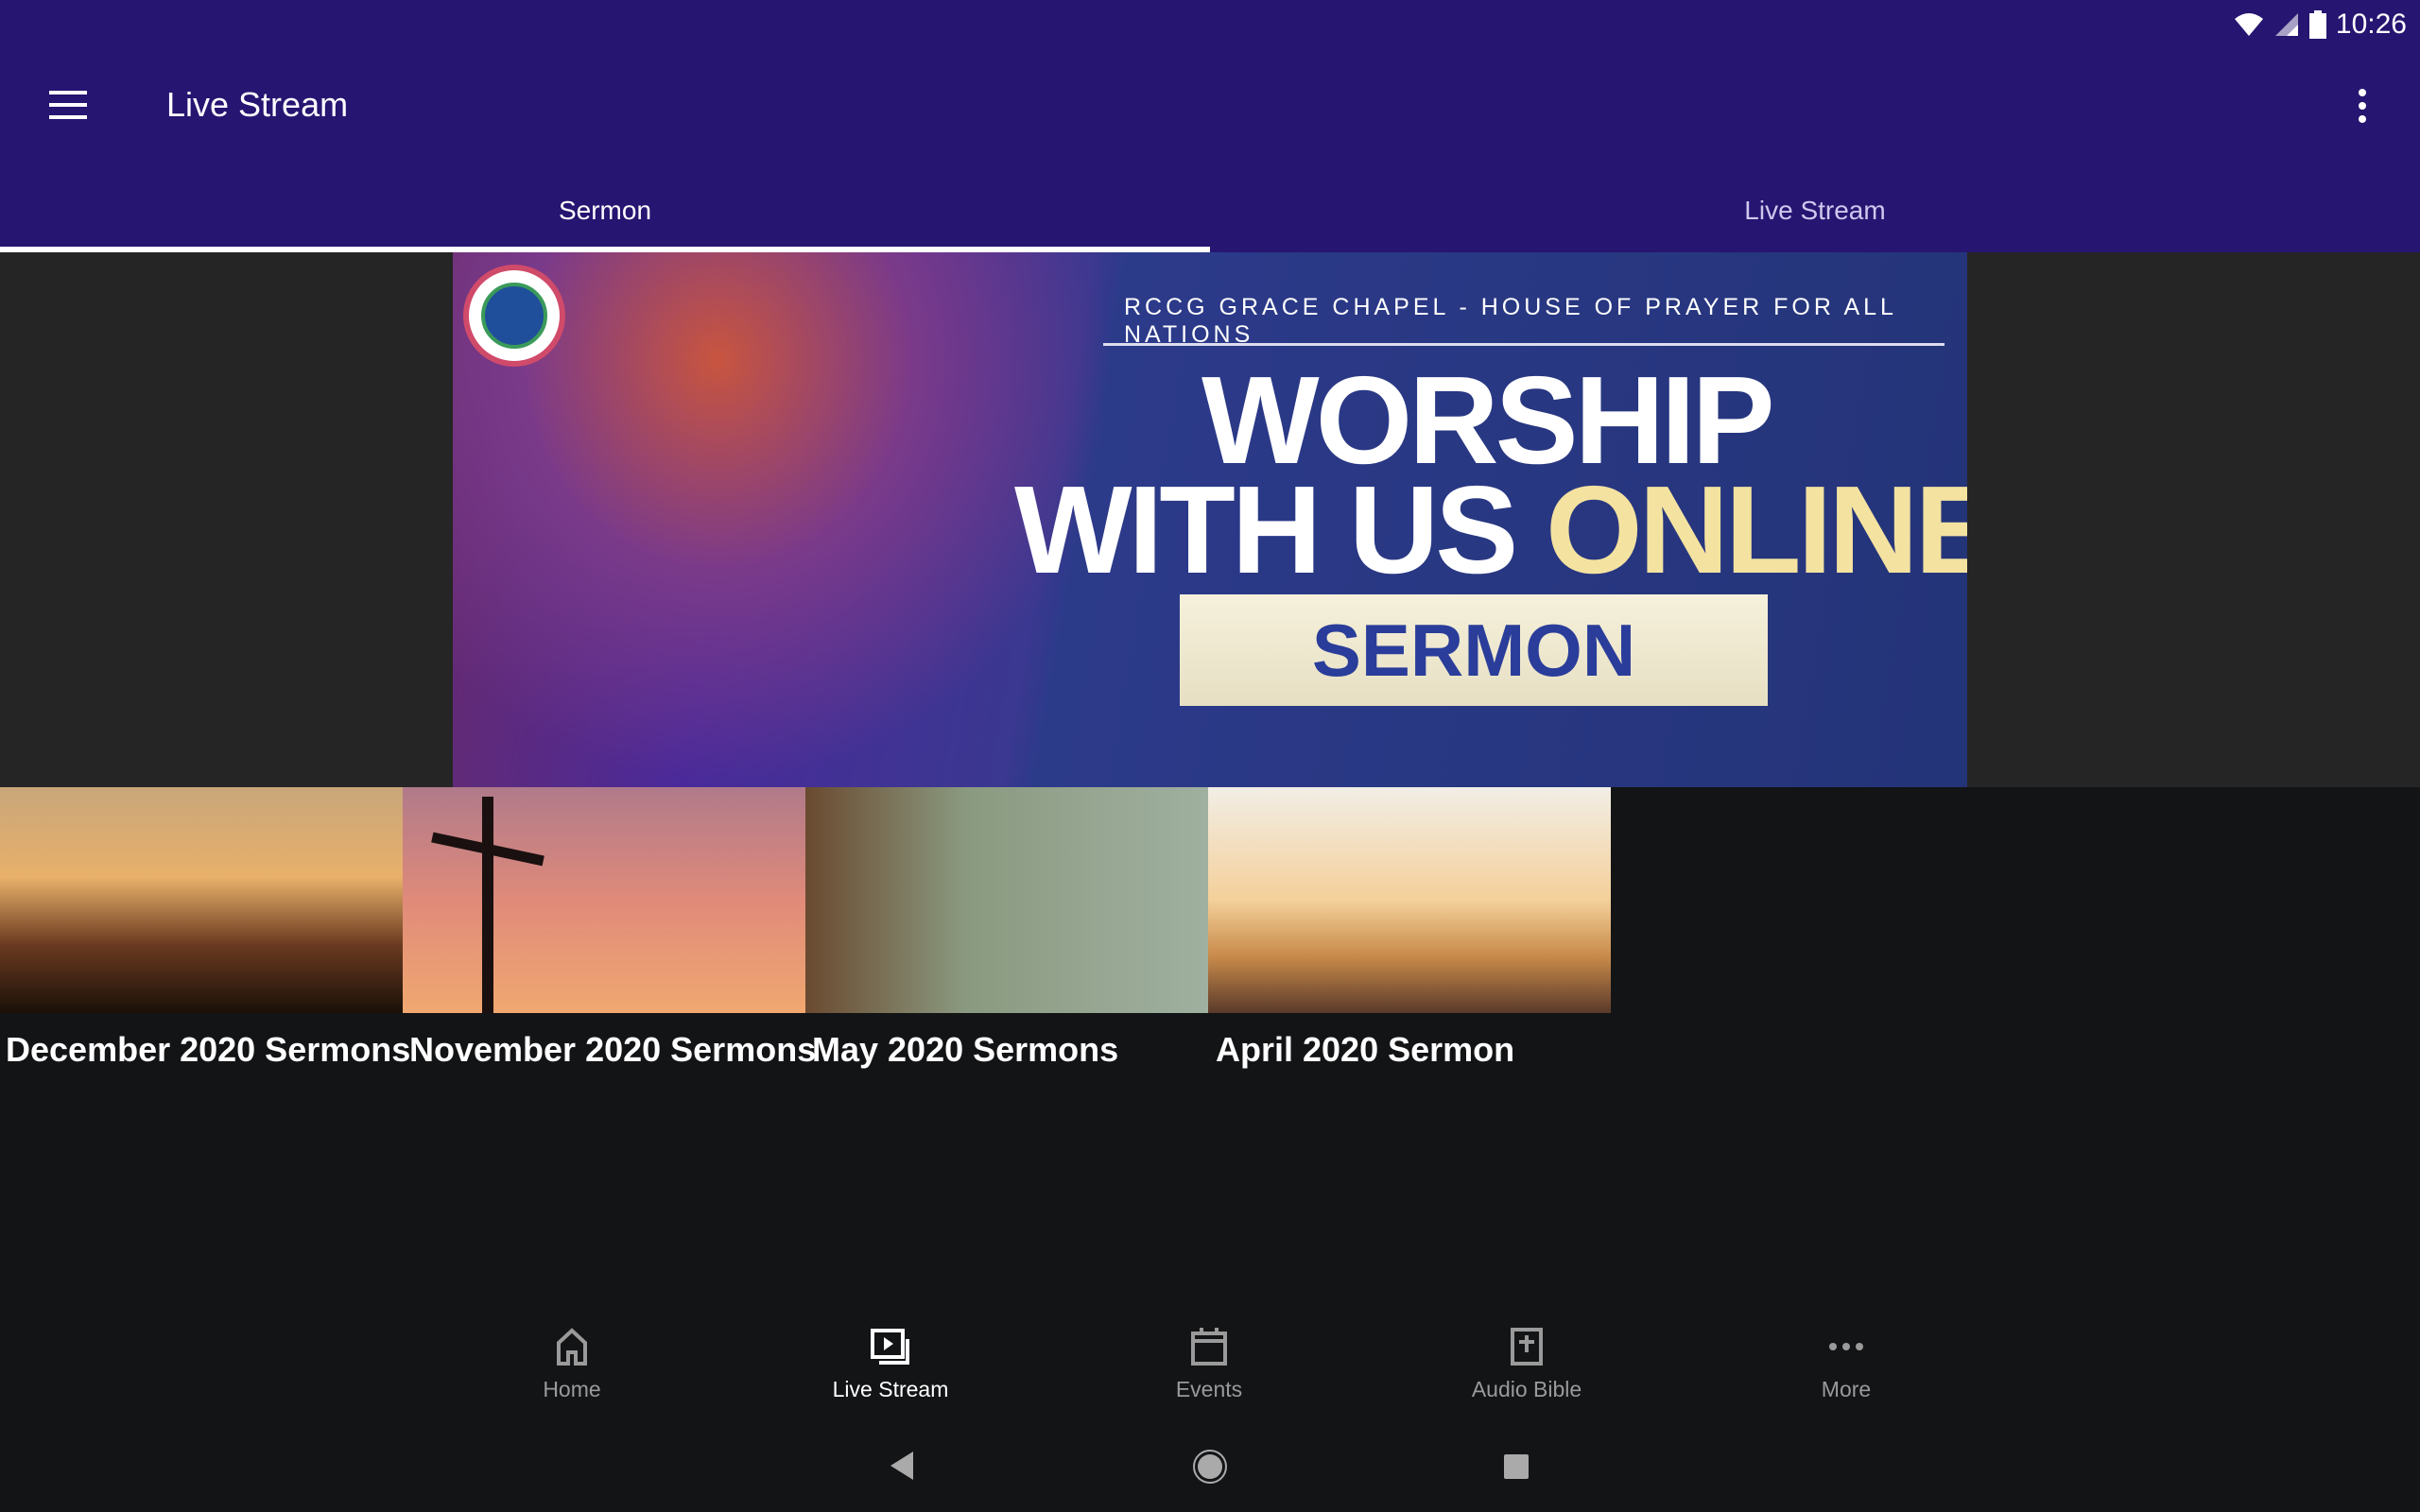 This screenshot has height=1512, width=2420. I want to click on tab-sermon: Sermon, so click(605, 220).